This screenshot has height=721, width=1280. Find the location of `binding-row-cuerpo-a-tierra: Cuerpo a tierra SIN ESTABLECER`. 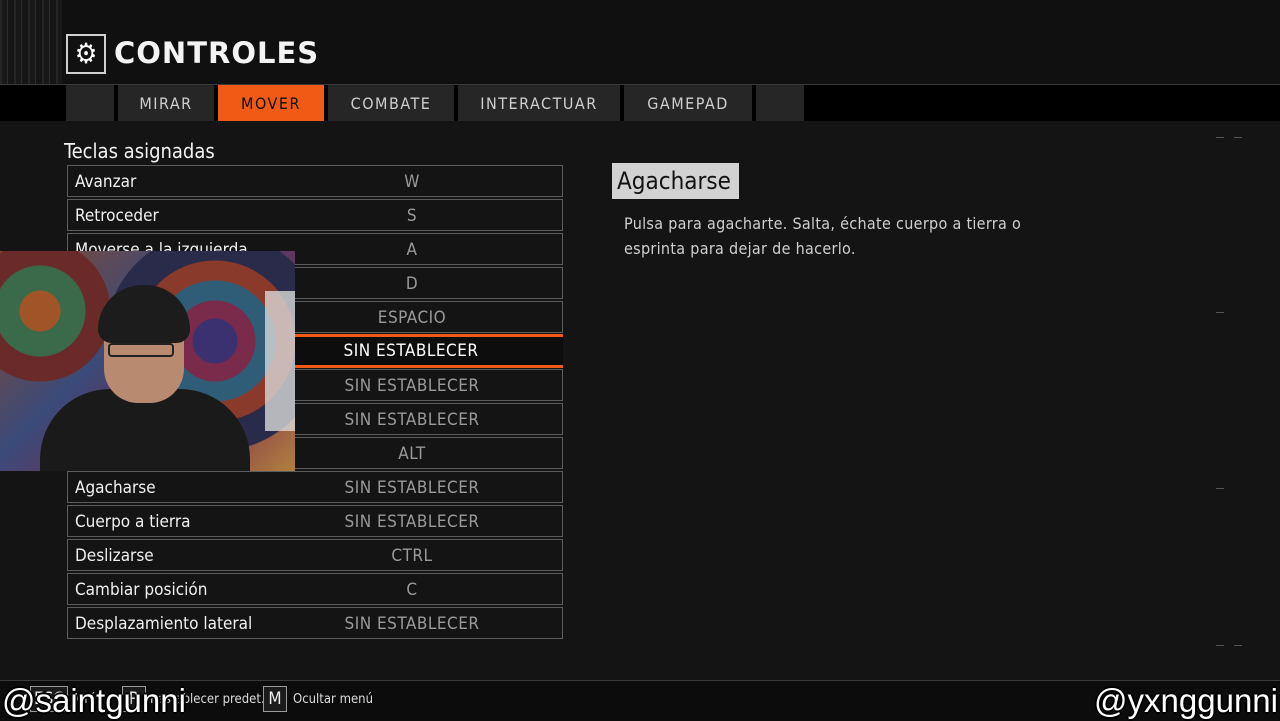

binding-row-cuerpo-a-tierra: Cuerpo a tierra SIN ESTABLECER is located at coordinates (315, 521).